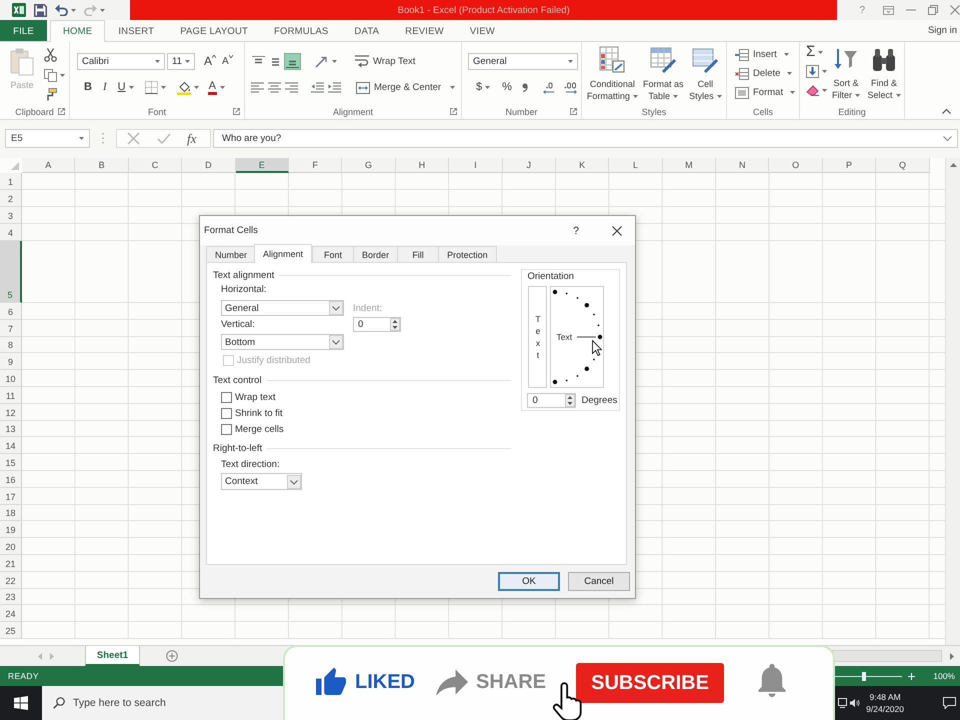 The width and height of the screenshot is (960, 720). Describe the element at coordinates (538, 337) in the screenshot. I see `vertical-text-sample: Text` at that location.